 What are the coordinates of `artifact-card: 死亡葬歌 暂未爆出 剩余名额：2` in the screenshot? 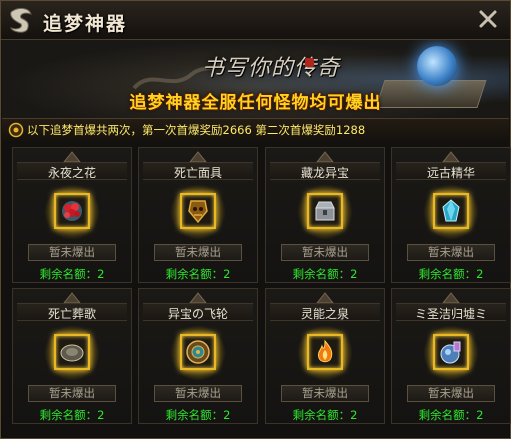 It's located at (72, 356).